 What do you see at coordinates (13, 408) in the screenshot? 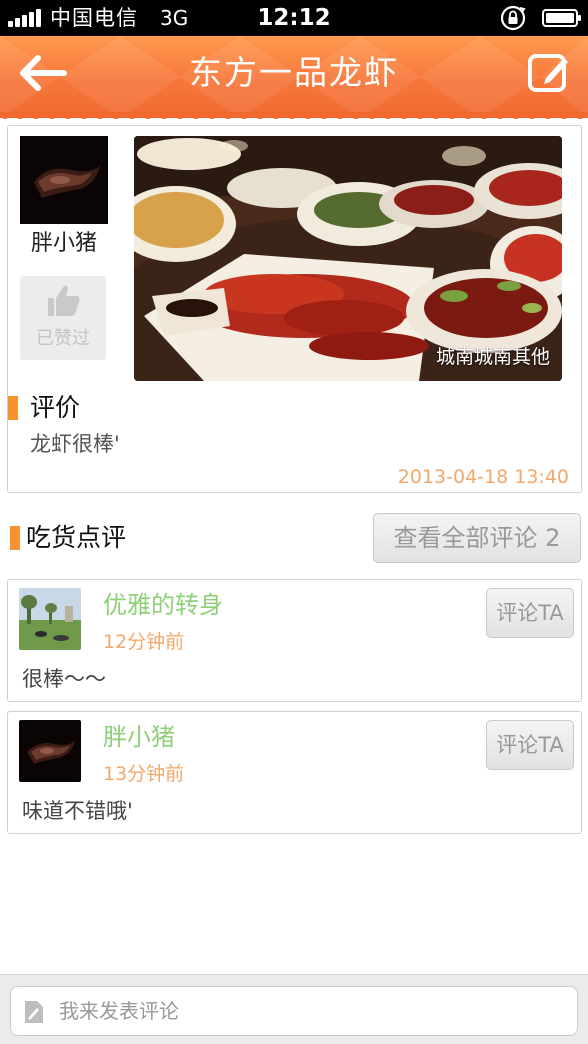
I see `review-section-marker` at bounding box center [13, 408].